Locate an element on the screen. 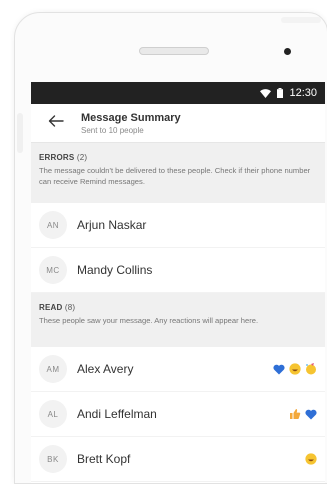 This screenshot has height=484, width=327. front-camera is located at coordinates (287, 51).